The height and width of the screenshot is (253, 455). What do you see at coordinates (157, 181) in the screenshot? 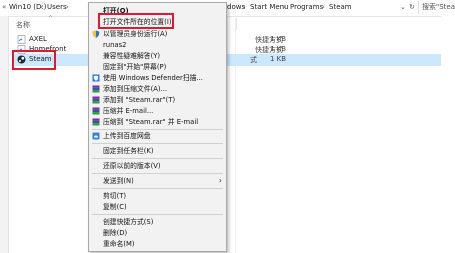
I see `menu-item-send-to: 发送到(N) ›` at bounding box center [157, 181].